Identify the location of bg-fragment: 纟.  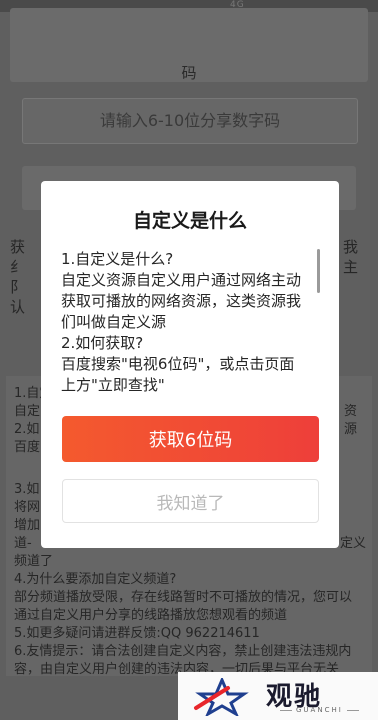
(18, 267).